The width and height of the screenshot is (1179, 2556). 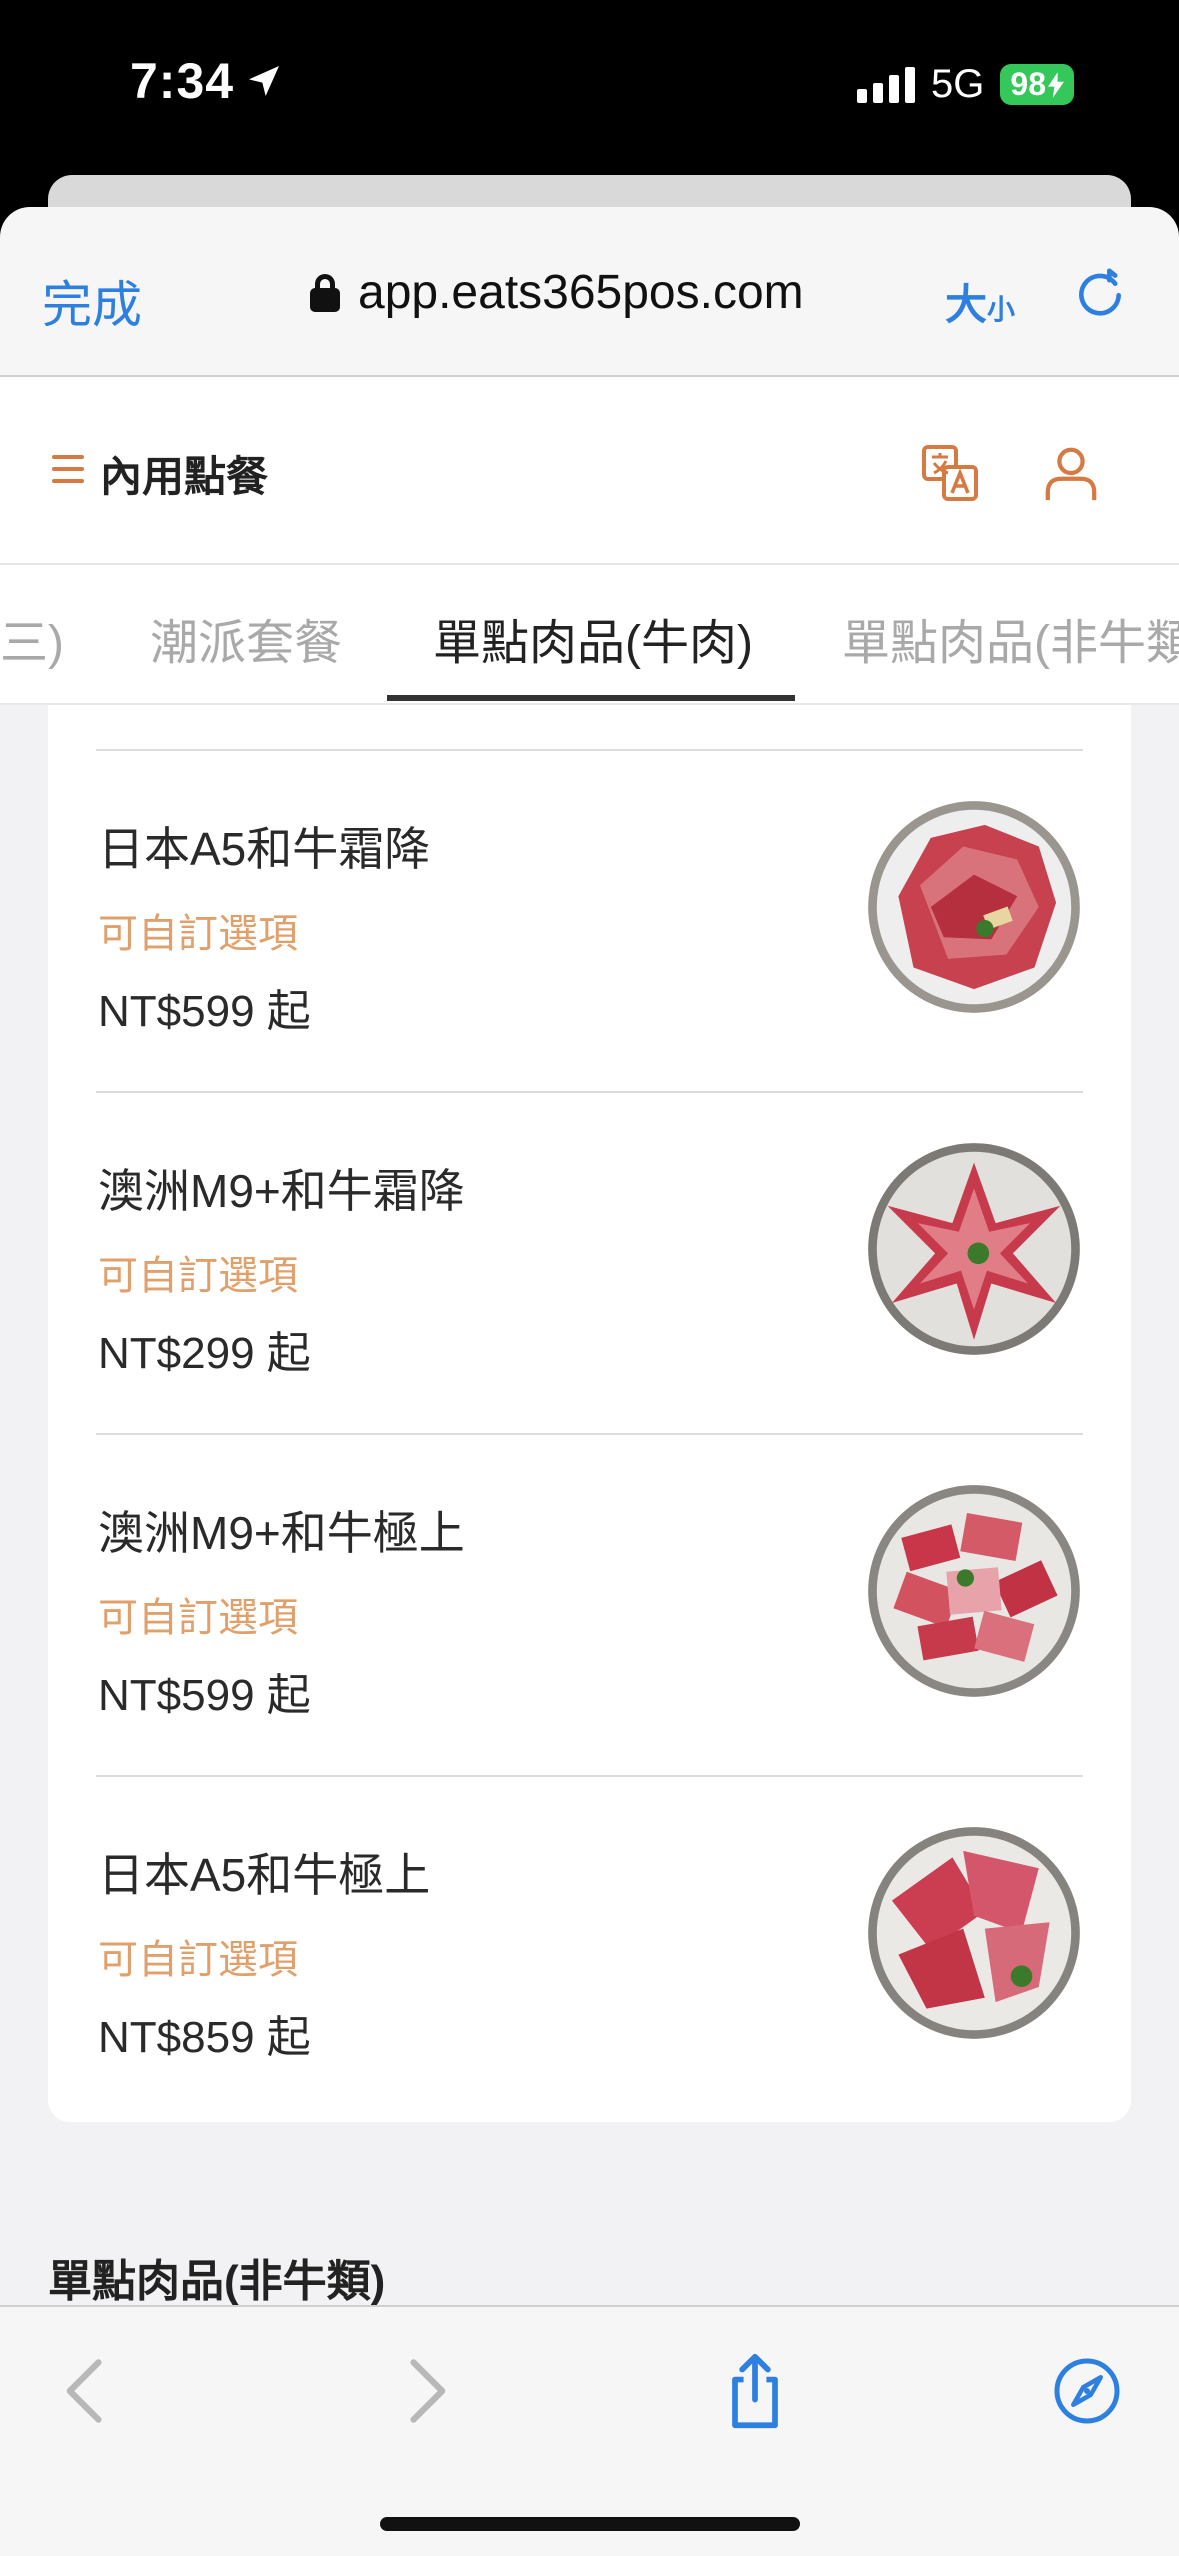 I want to click on hamburger-menu-icon, so click(x=68, y=470).